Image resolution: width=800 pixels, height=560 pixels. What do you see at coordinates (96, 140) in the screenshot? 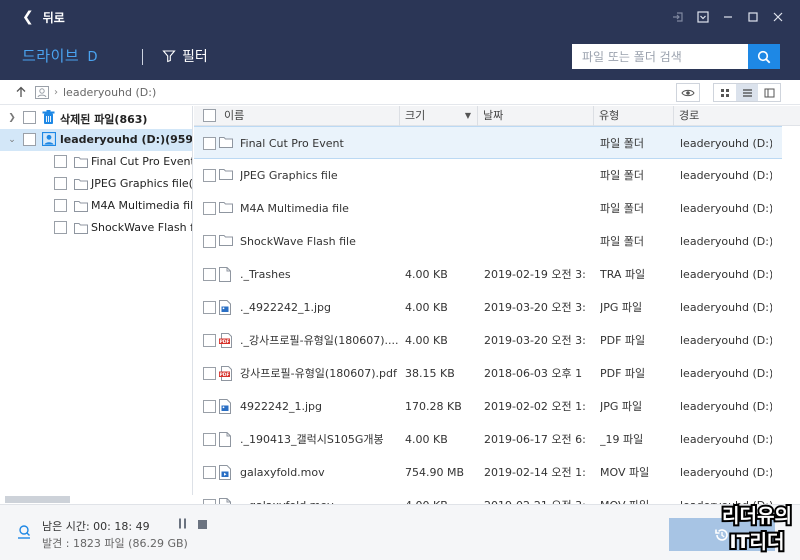
I see `tree-item-drive: ⌄ leaderyouhd (D:)(959)` at bounding box center [96, 140].